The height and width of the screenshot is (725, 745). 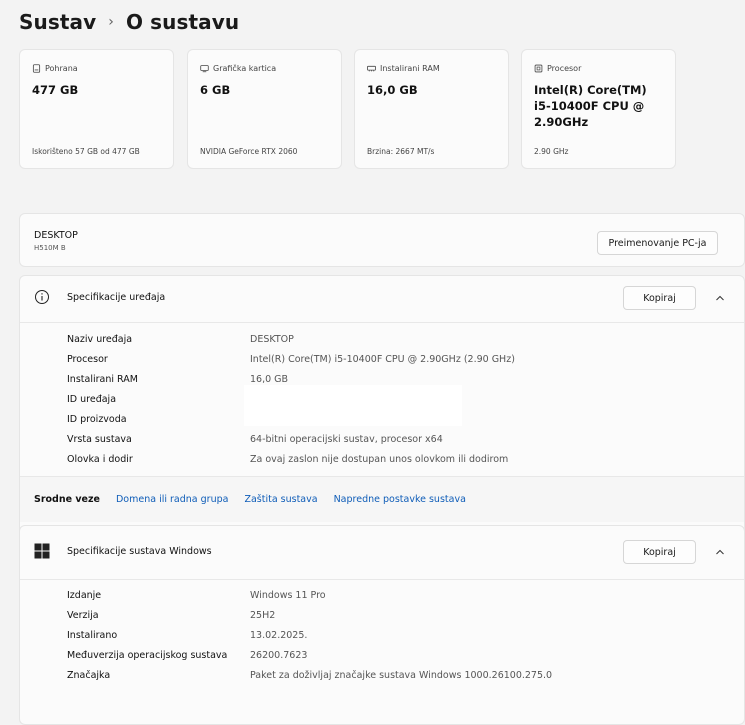 What do you see at coordinates (245, 68) in the screenshot?
I see `card-label: Grafička kartica` at bounding box center [245, 68].